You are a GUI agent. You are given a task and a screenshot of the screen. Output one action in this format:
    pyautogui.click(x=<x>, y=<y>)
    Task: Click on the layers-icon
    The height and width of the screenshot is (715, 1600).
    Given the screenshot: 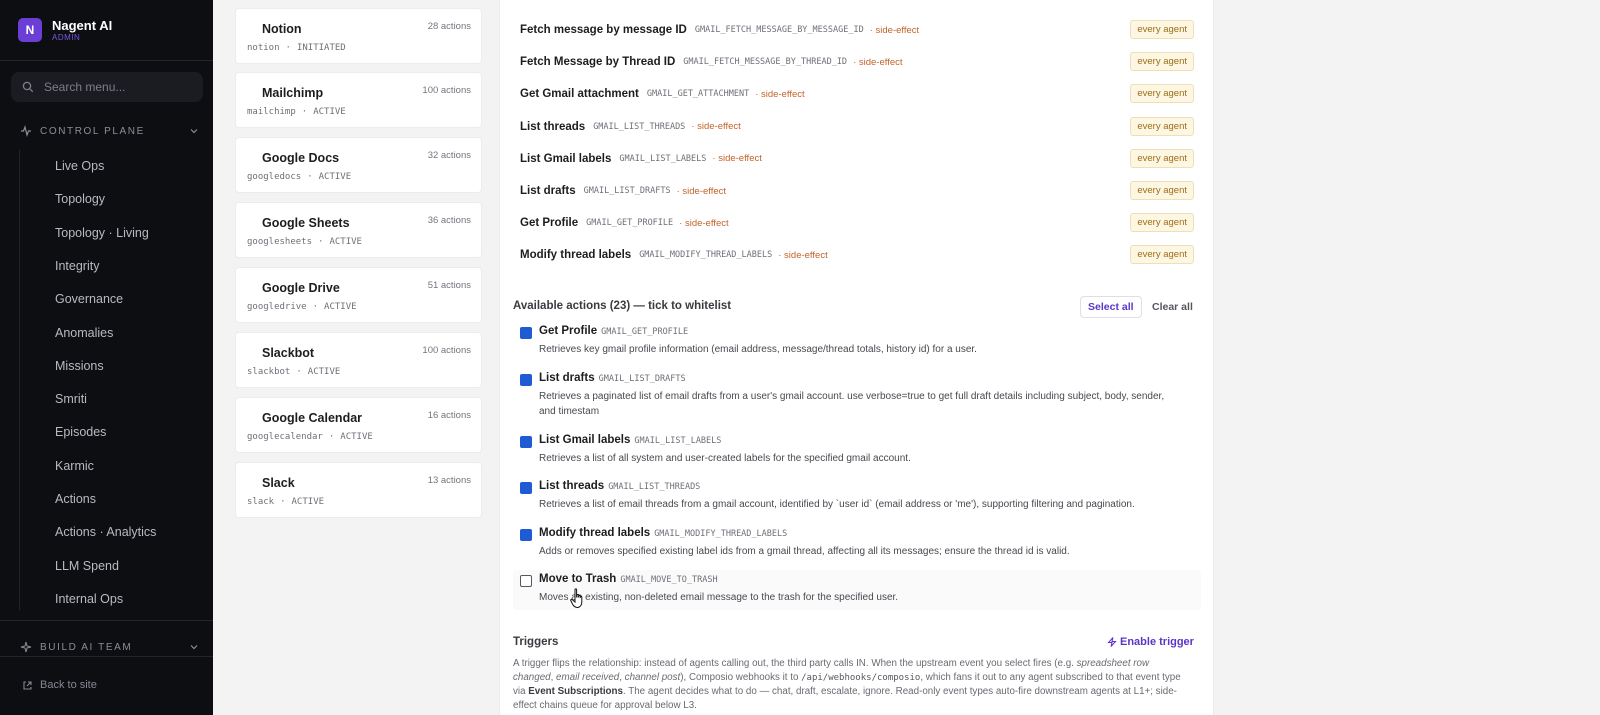 What is the action you would take?
    pyautogui.click(x=37, y=199)
    